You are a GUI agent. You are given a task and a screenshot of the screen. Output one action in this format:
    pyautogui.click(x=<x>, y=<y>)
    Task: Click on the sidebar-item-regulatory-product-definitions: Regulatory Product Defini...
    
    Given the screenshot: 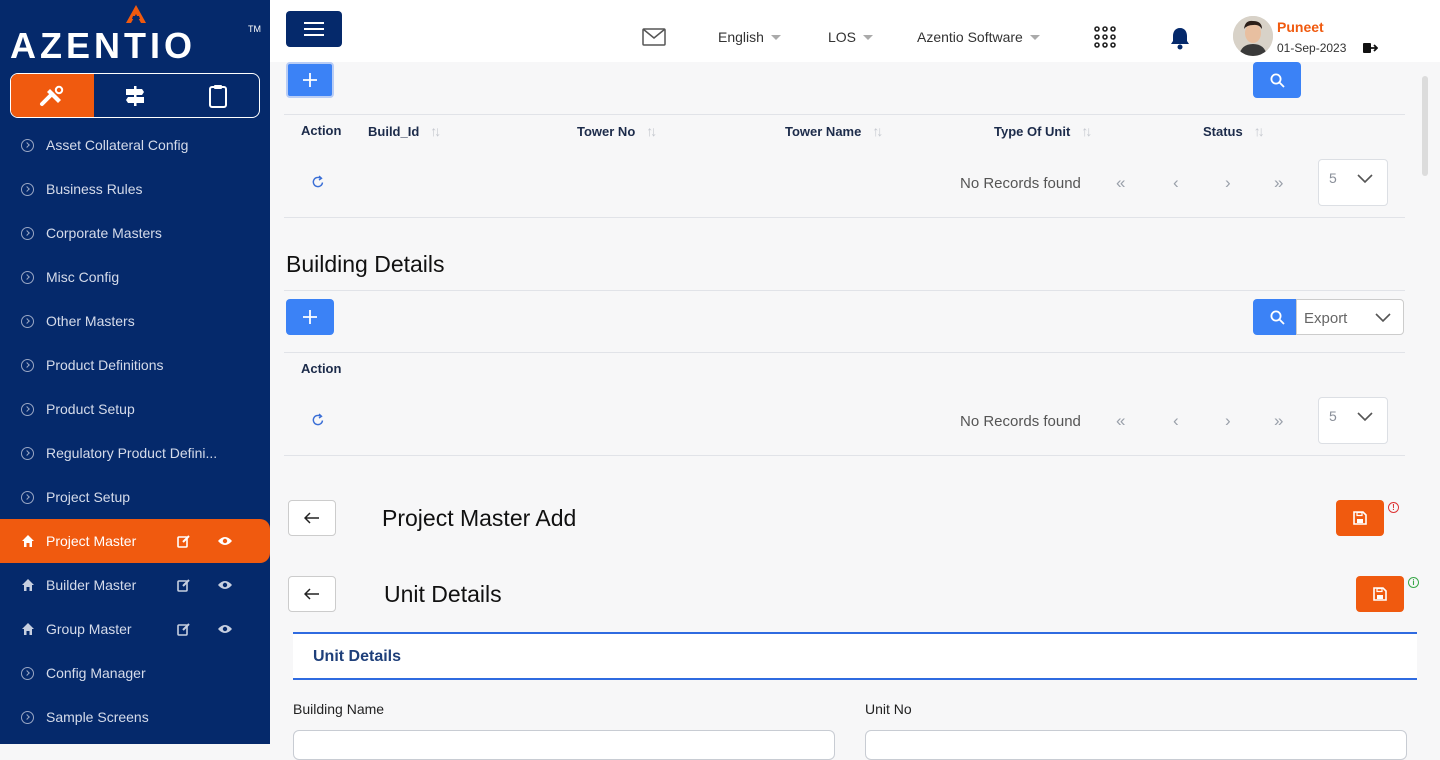 What is the action you would take?
    pyautogui.click(x=135, y=453)
    